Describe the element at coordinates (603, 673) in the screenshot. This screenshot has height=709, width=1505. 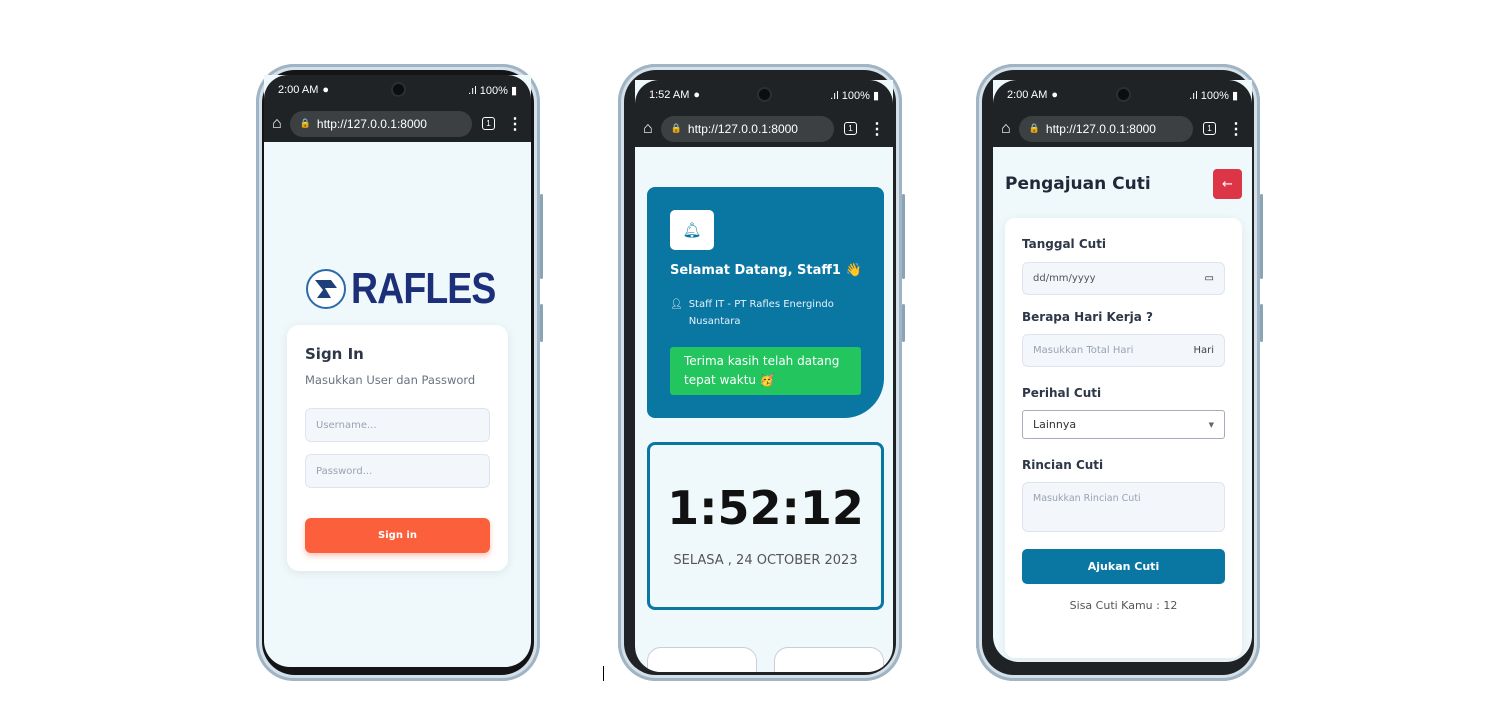
I see `text-cursor` at that location.